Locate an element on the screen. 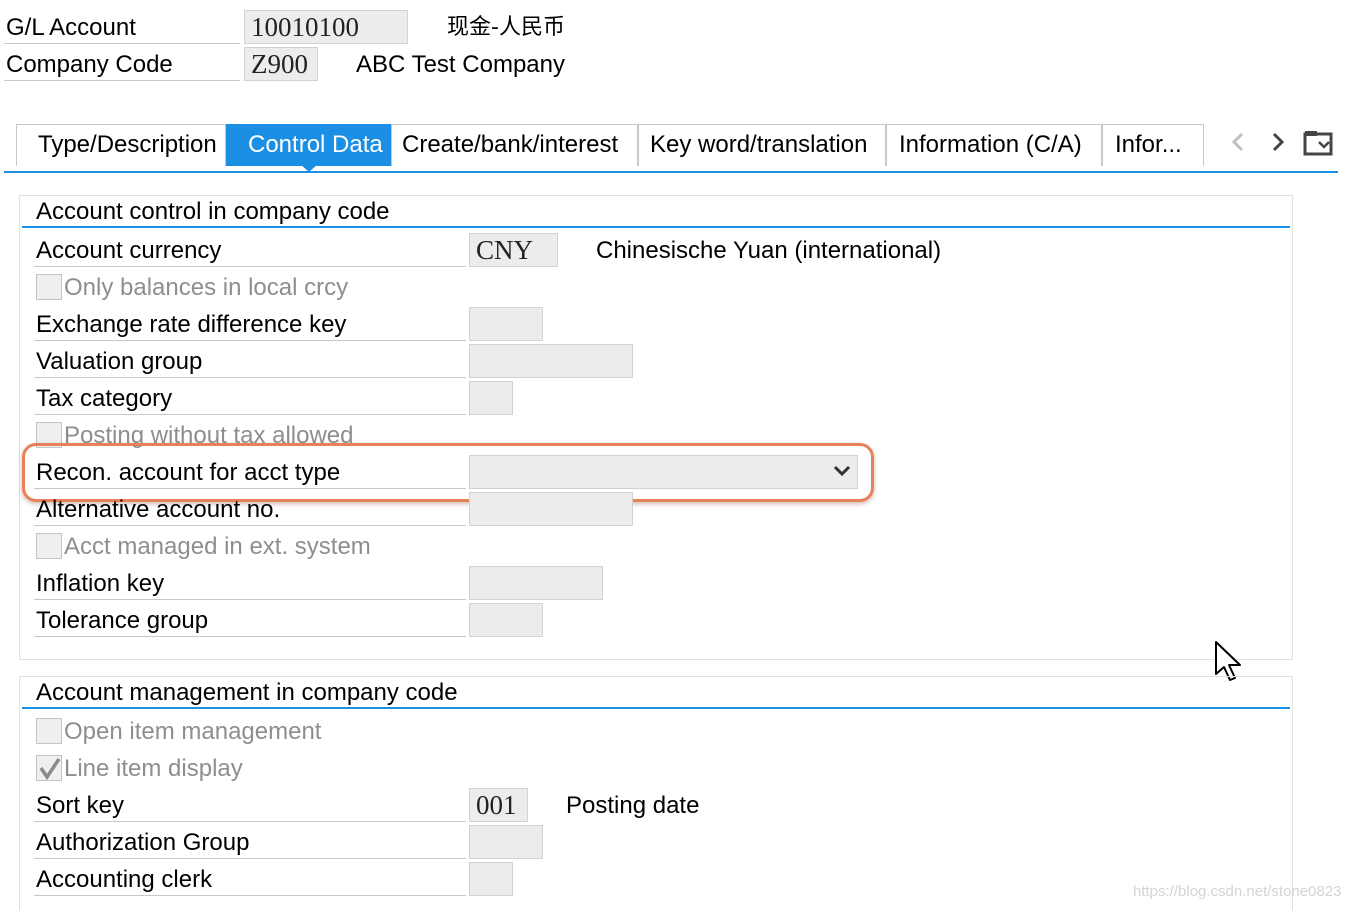  tab-type-description: Type/Description is located at coordinates (121, 145).